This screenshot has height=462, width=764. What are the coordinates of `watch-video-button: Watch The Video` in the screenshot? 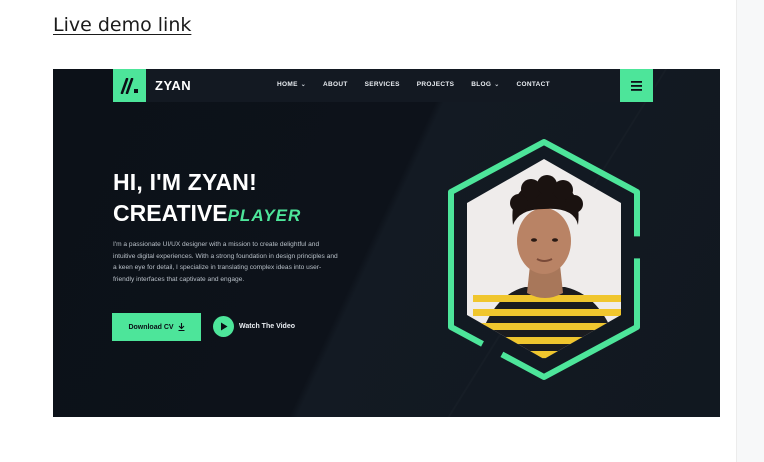 It's located at (254, 326).